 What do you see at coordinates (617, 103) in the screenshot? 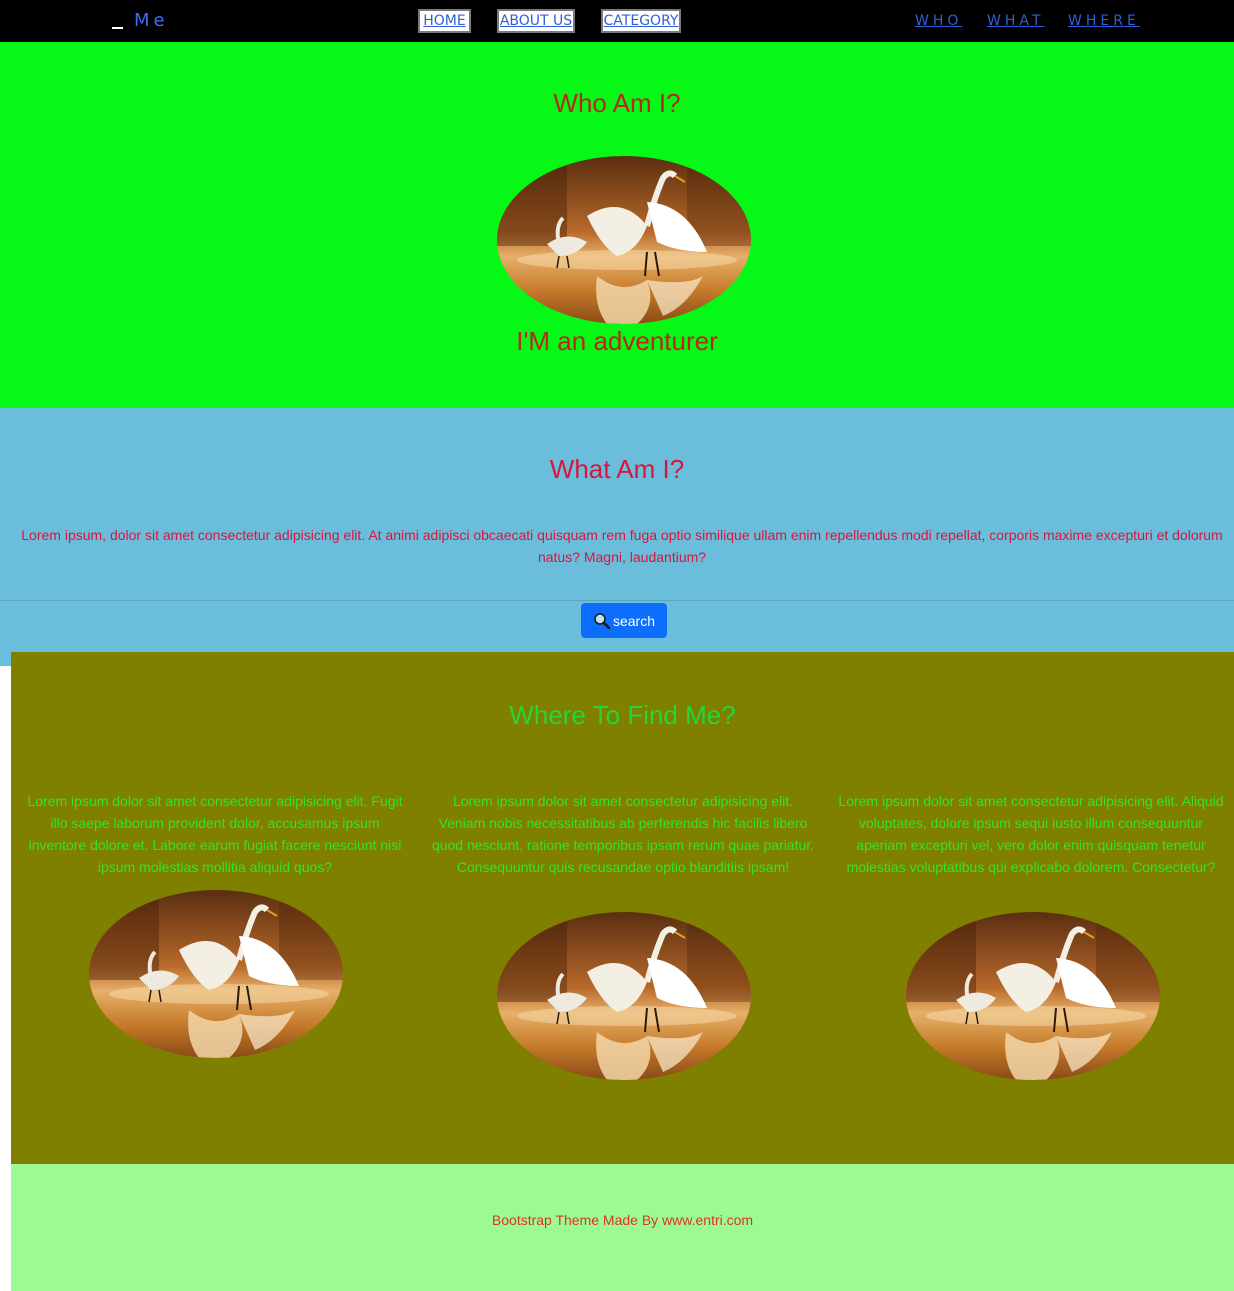
I see `who-heading: Who Am I?` at bounding box center [617, 103].